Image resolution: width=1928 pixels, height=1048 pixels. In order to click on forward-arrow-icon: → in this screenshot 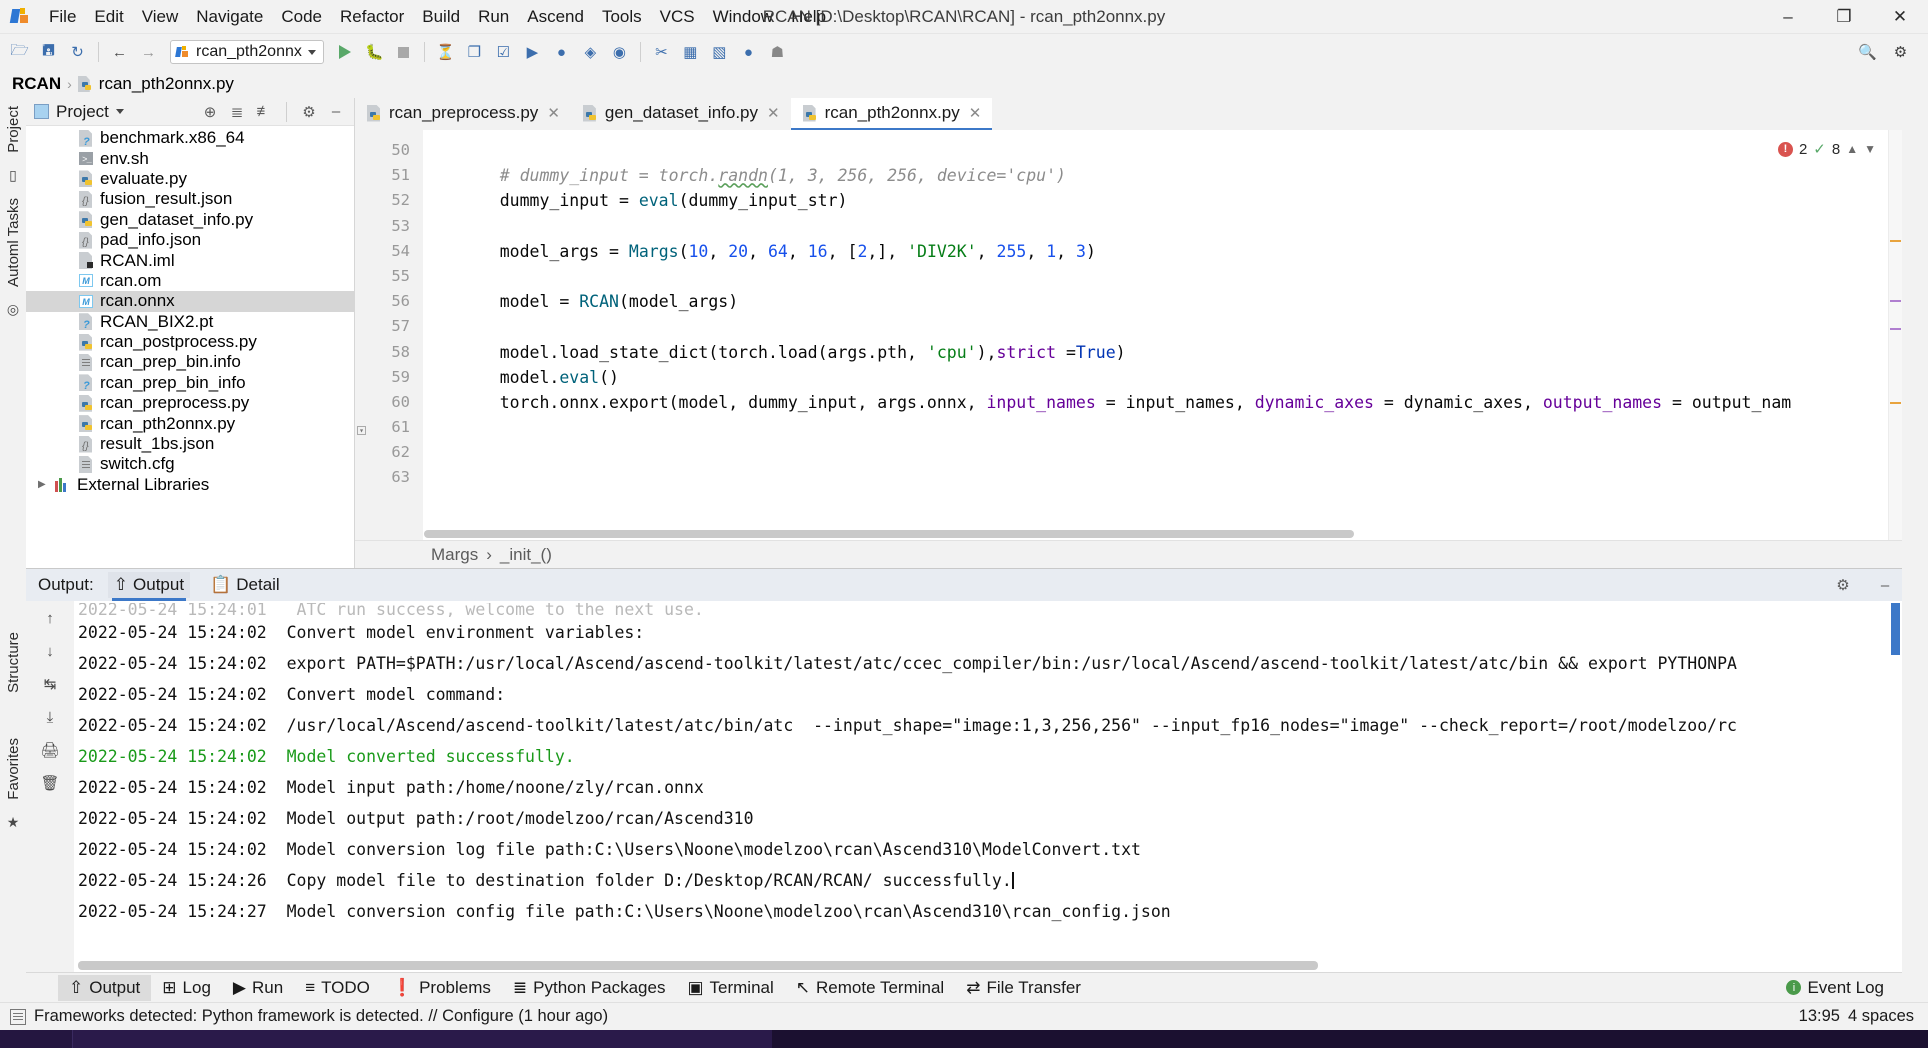, I will do `click(148, 52)`.